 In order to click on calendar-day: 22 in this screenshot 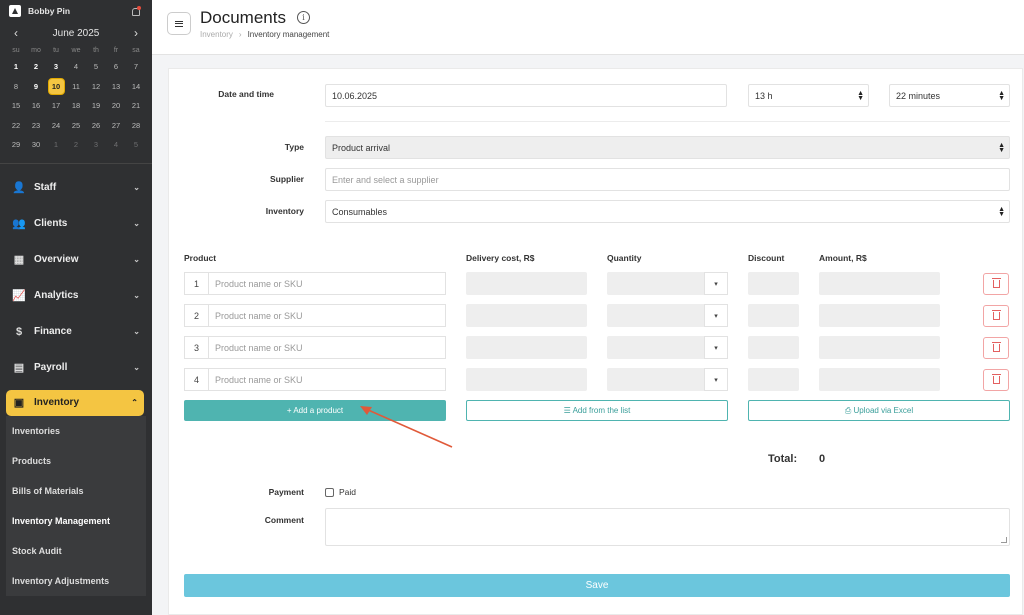, I will do `click(16, 126)`.